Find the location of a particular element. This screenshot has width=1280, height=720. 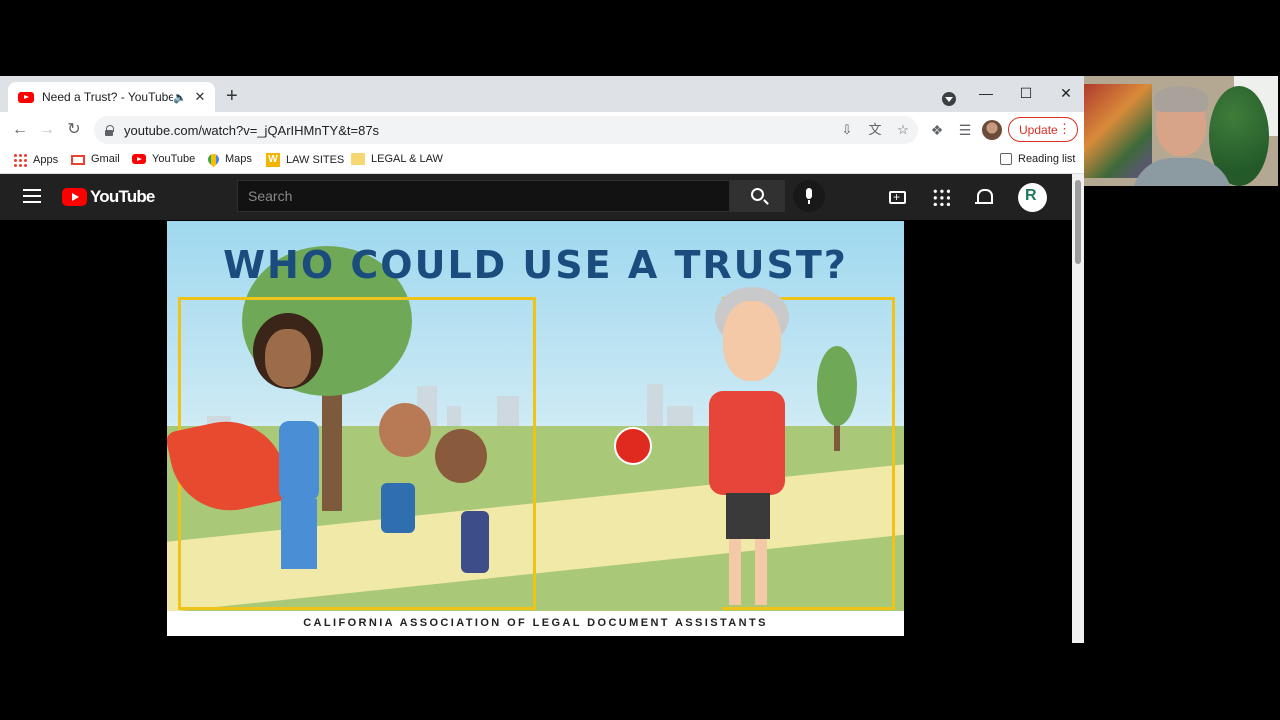

video-woman-legs is located at coordinates (299, 534).